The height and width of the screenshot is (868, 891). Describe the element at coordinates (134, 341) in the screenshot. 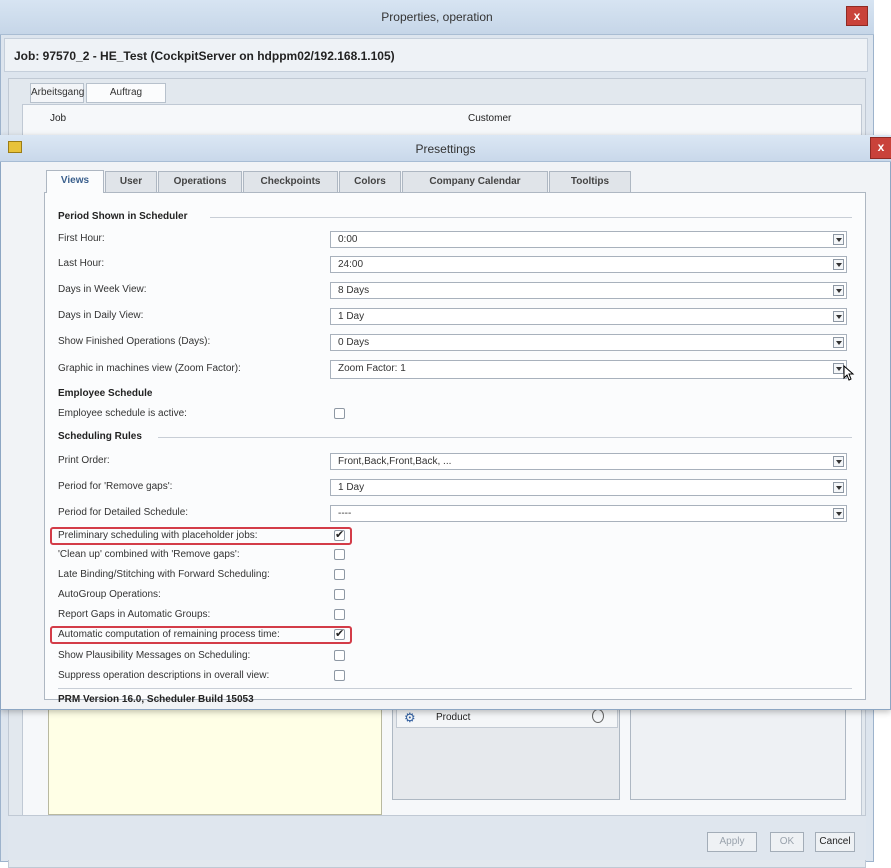

I see `finished-ops-label: Show Finished Operations (Days):` at that location.